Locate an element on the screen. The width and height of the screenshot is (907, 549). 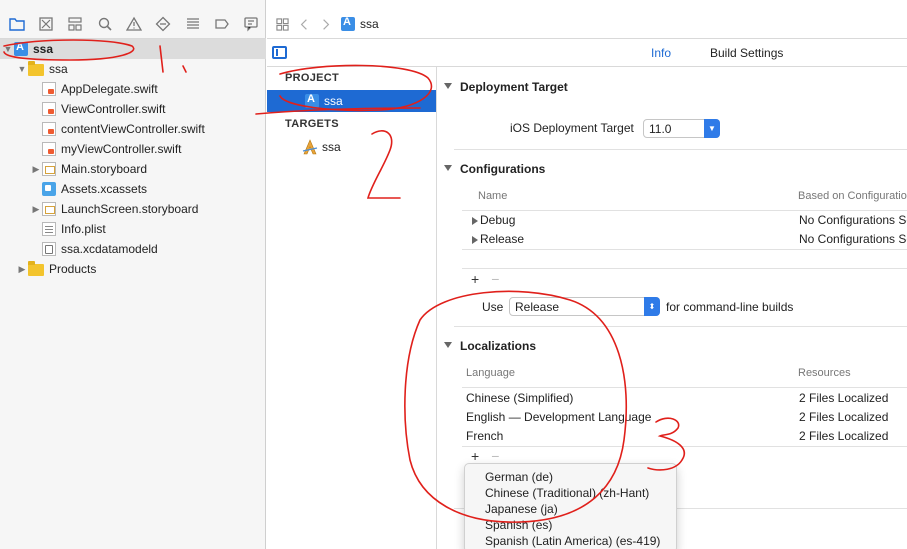
folder-icon is located at coordinates (16, 24).